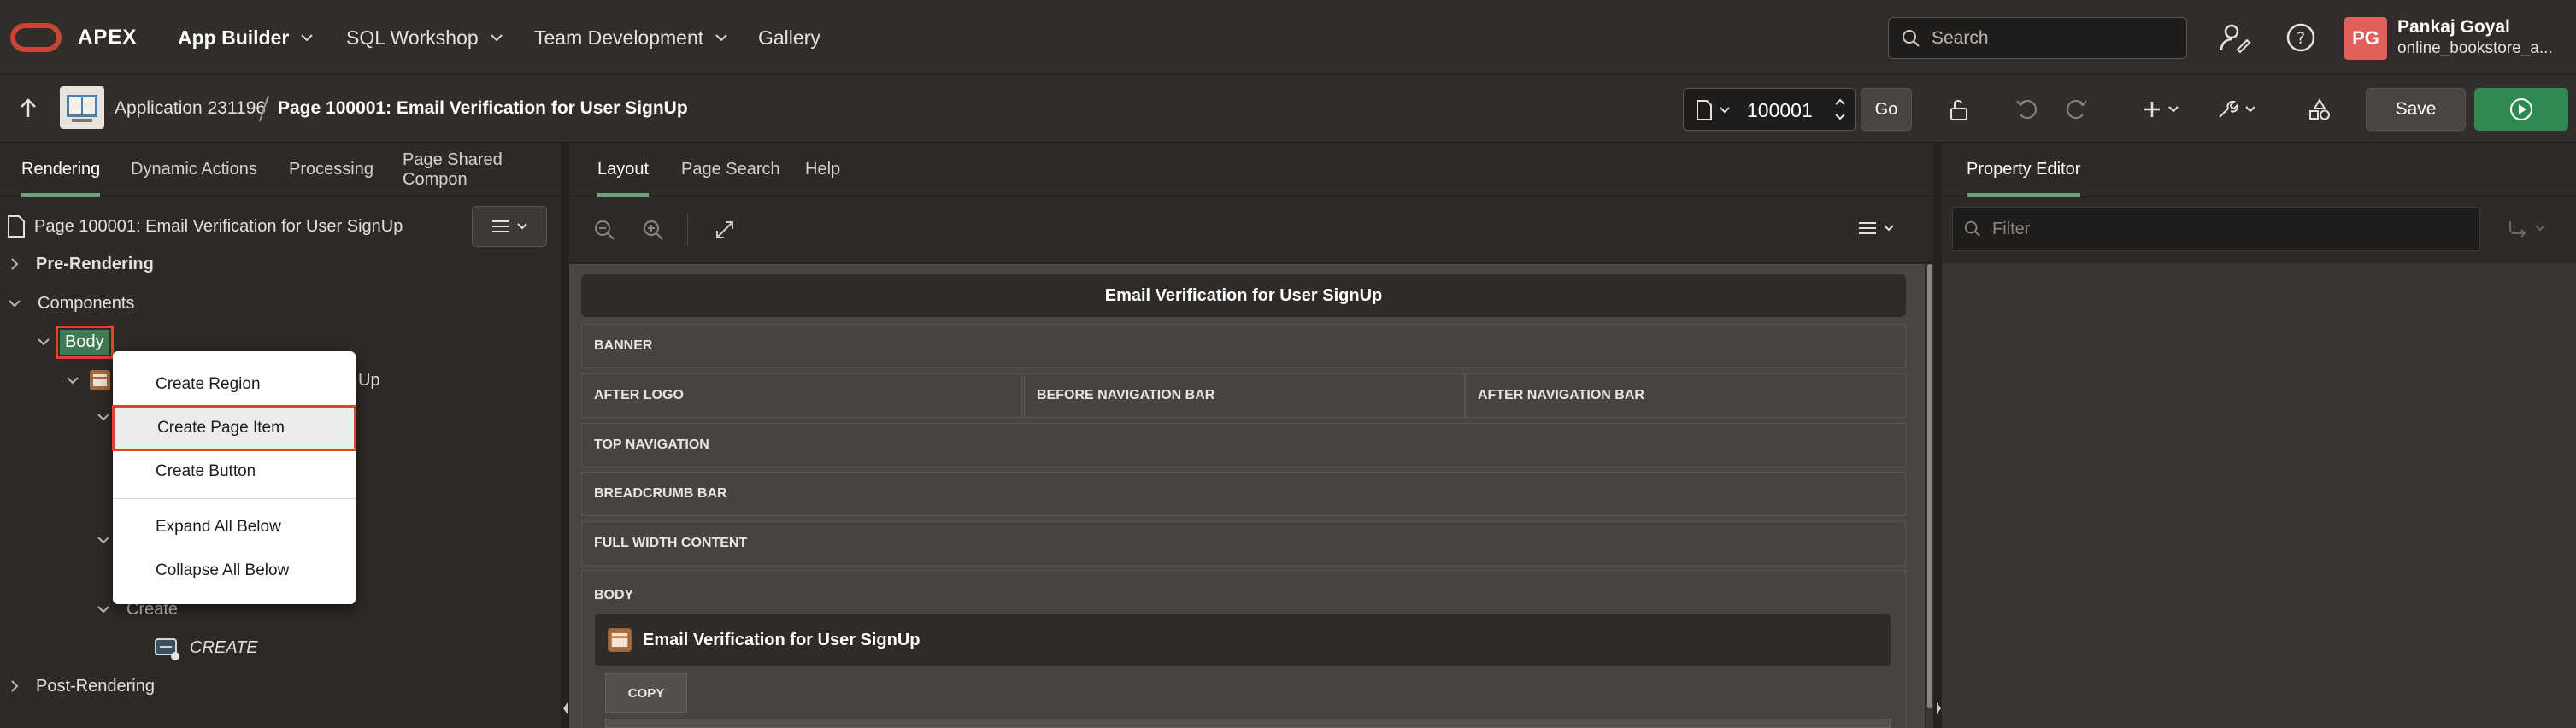  What do you see at coordinates (725, 230) in the screenshot?
I see `expand-icon` at bounding box center [725, 230].